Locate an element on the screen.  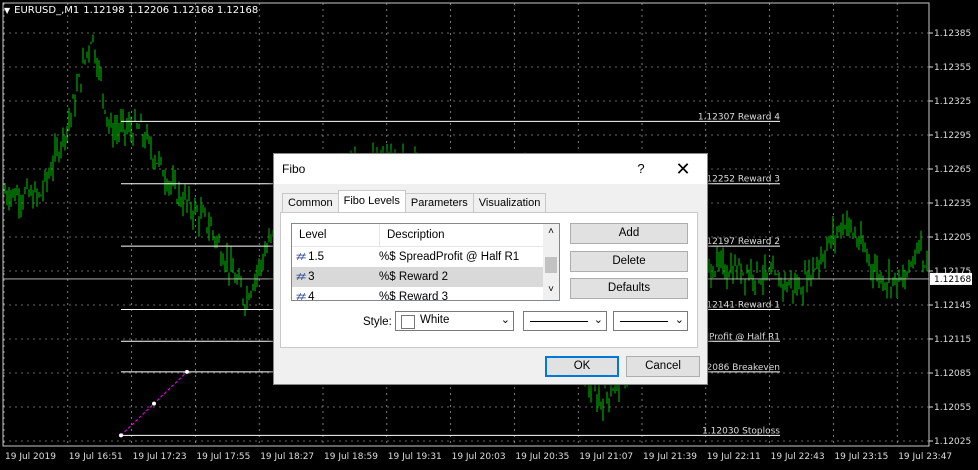
time-label: 19 Jul 19:31 is located at coordinates (415, 457).